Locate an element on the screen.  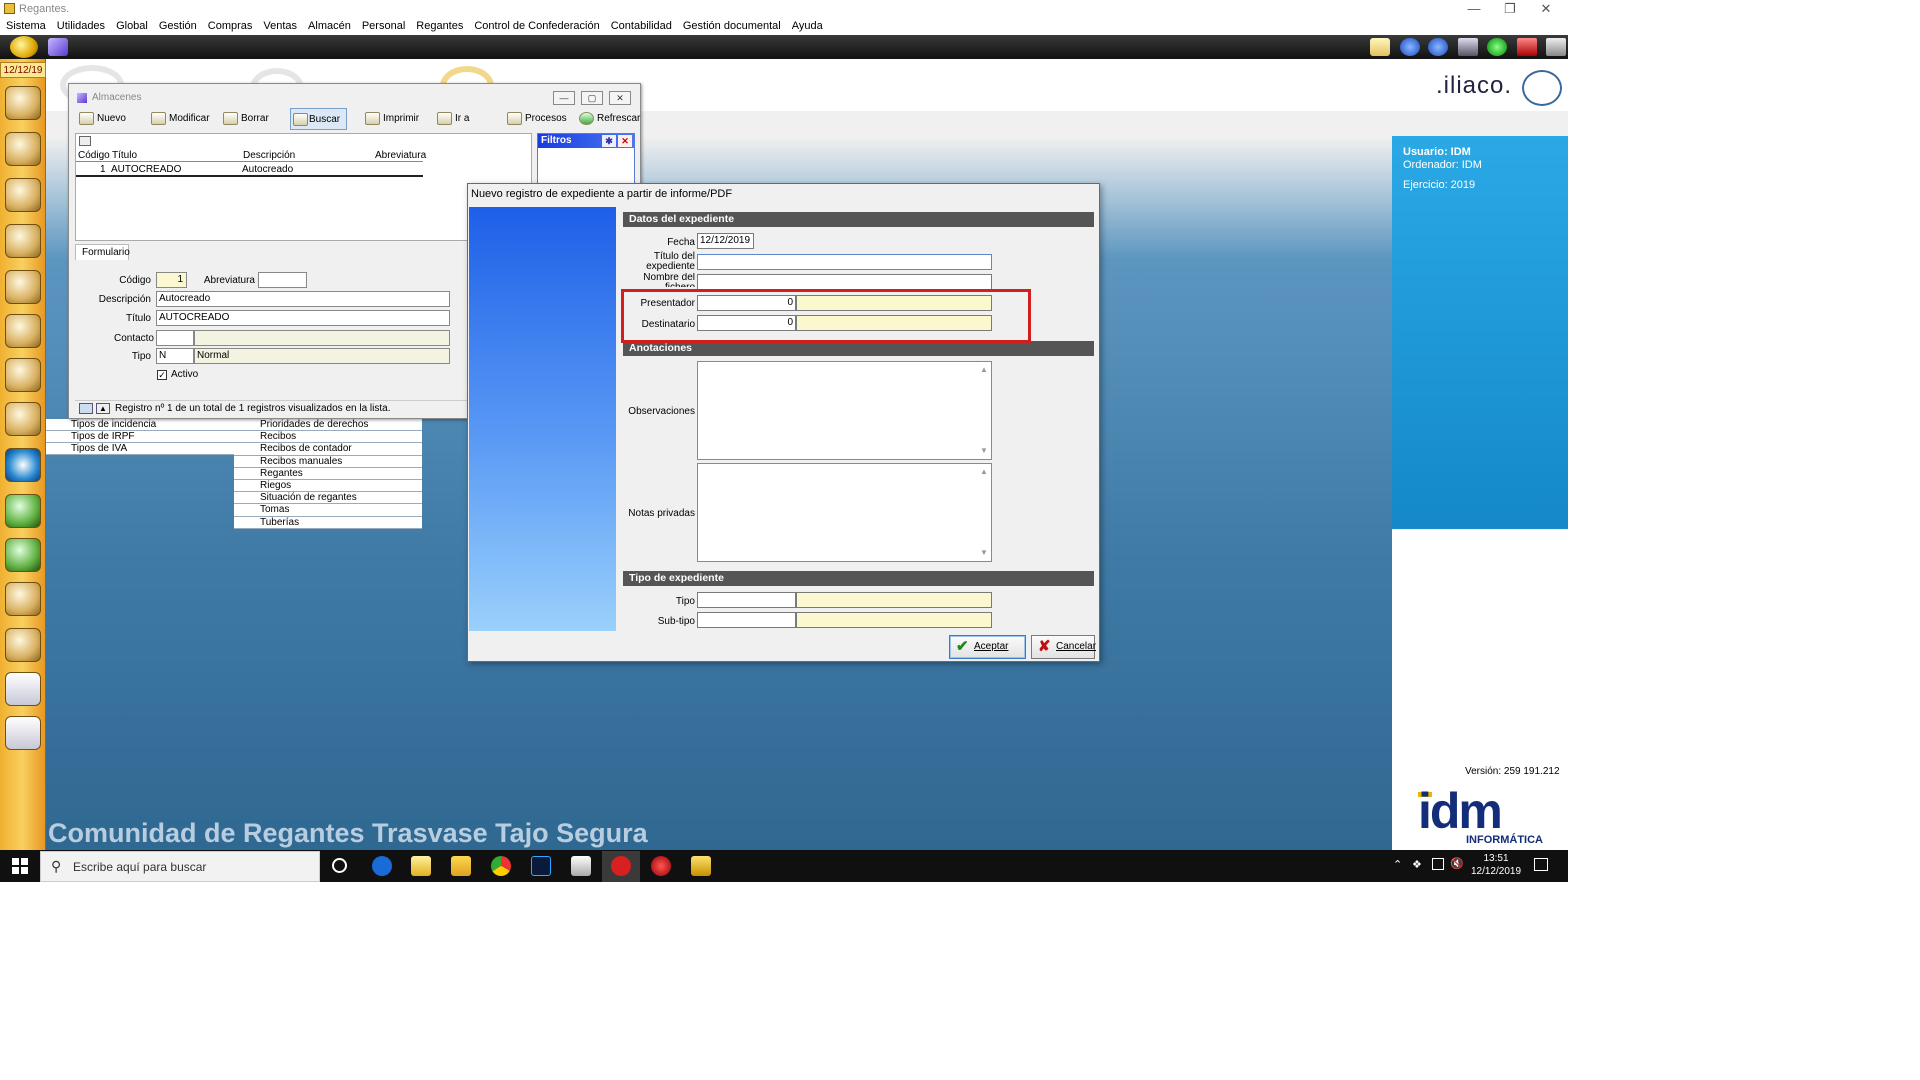
list-item: Tipos de IVA is located at coordinates (140, 449).